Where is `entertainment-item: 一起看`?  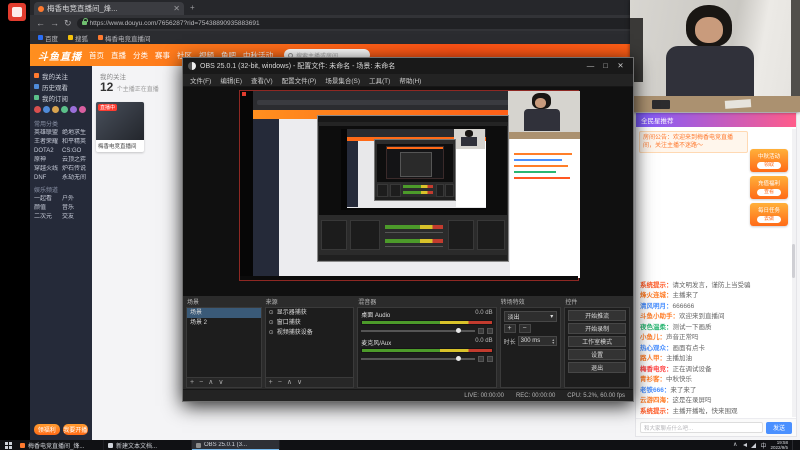 entertainment-item: 一起看 is located at coordinates (47, 199).